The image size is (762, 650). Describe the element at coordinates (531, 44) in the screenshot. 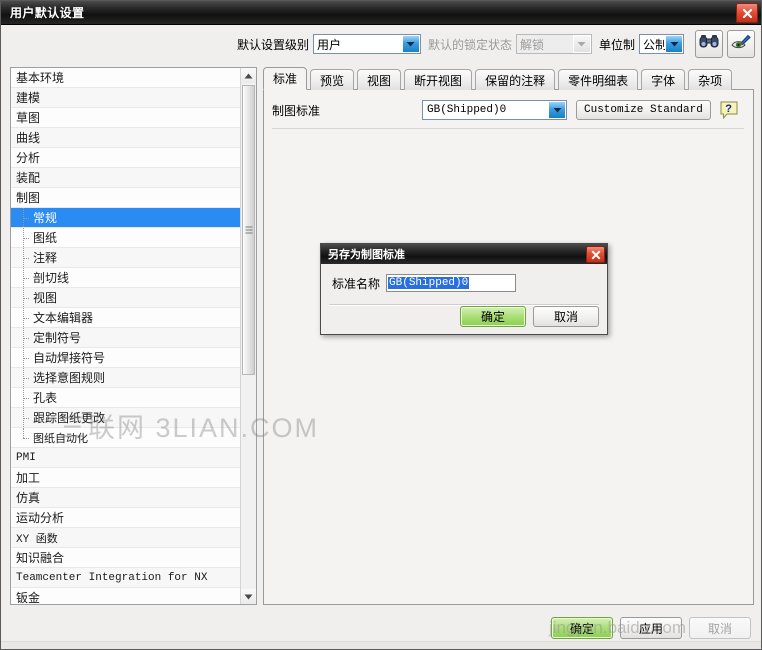

I see `lock-state-value: 解锁` at that location.